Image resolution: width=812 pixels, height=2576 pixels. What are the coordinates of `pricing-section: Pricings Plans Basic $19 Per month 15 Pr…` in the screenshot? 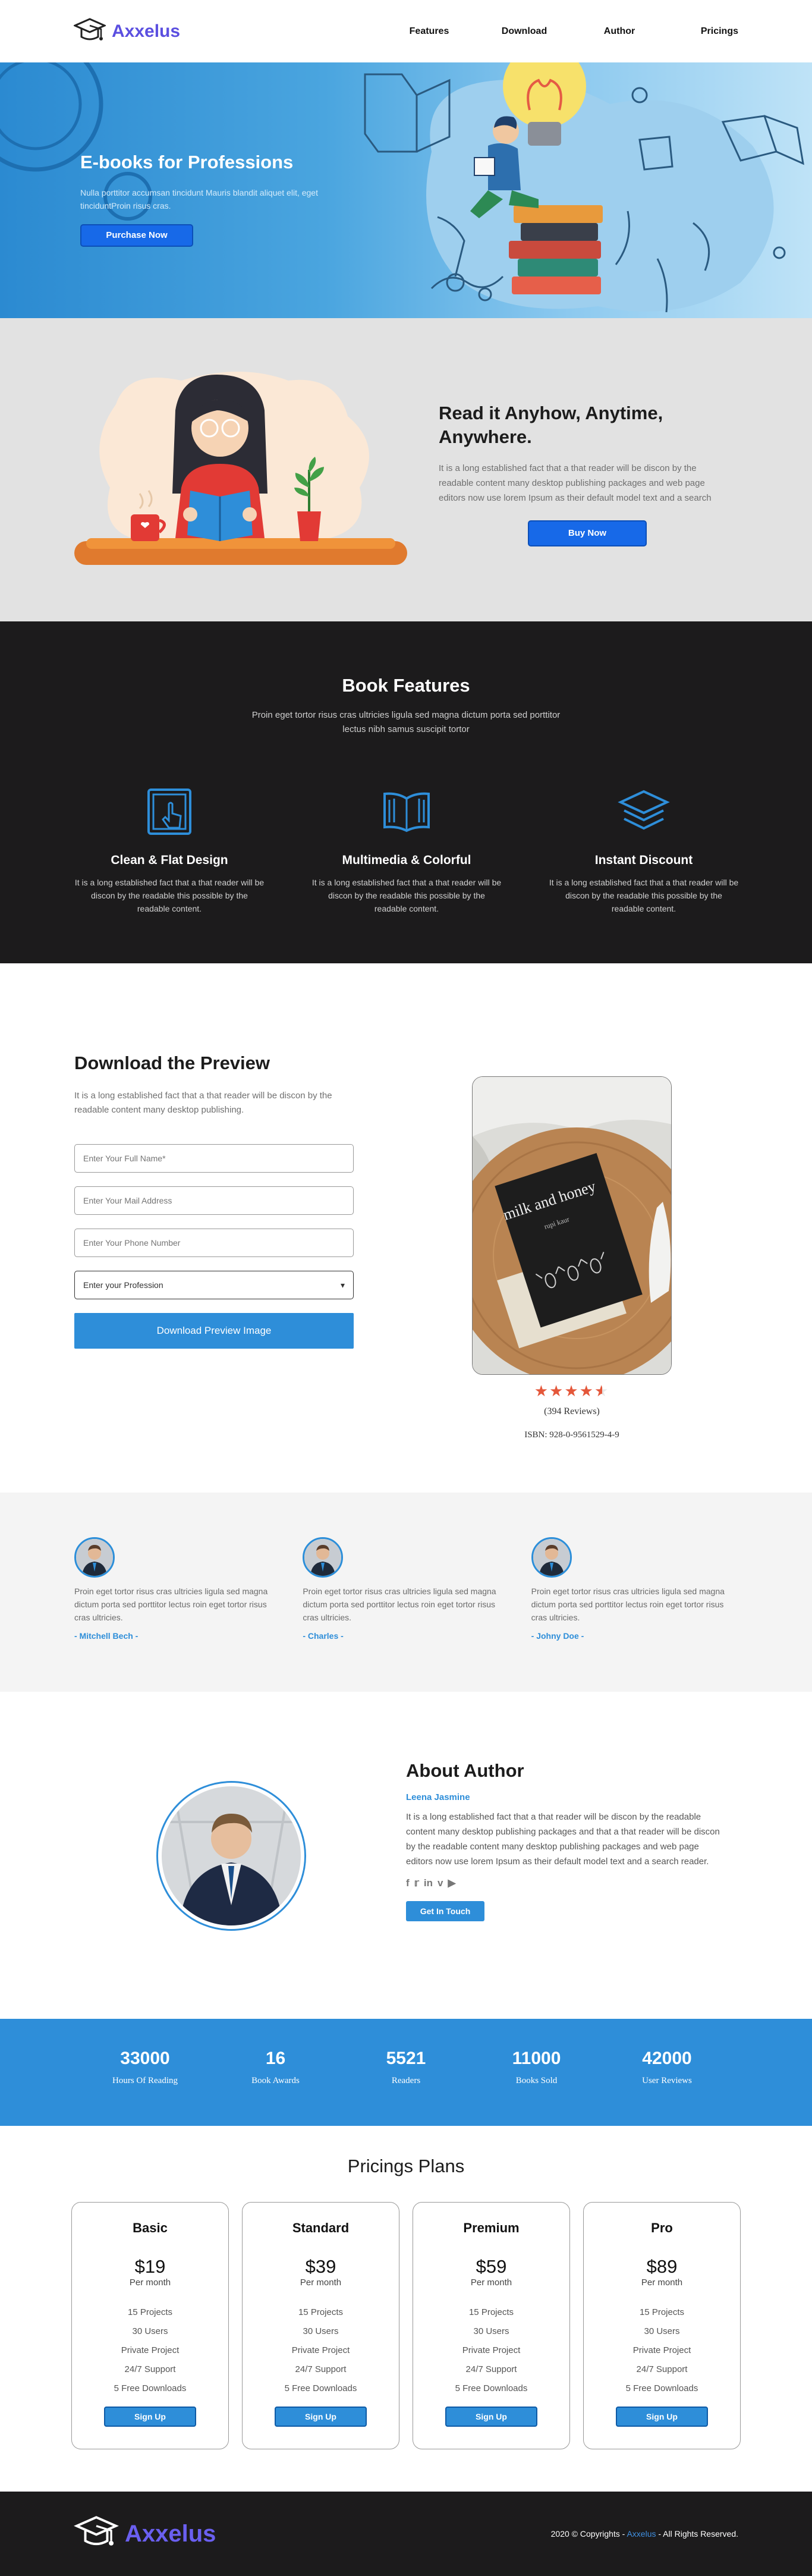 It's located at (406, 2309).